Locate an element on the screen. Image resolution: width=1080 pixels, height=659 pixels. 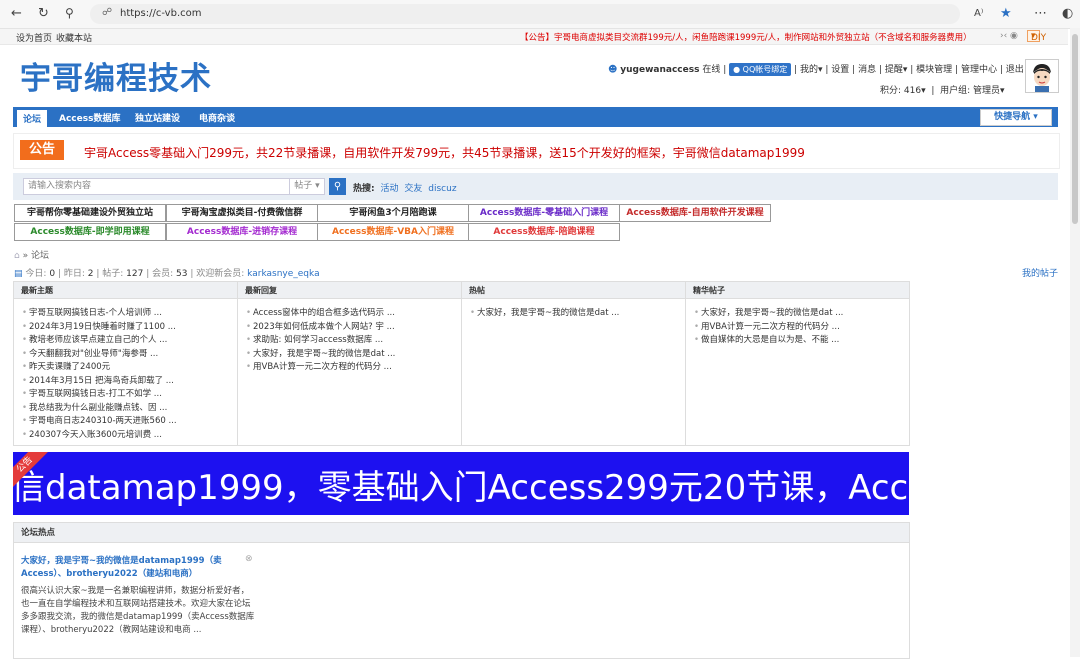
nav-ecommerce: 电商杂谈 is located at coordinates (217, 117).